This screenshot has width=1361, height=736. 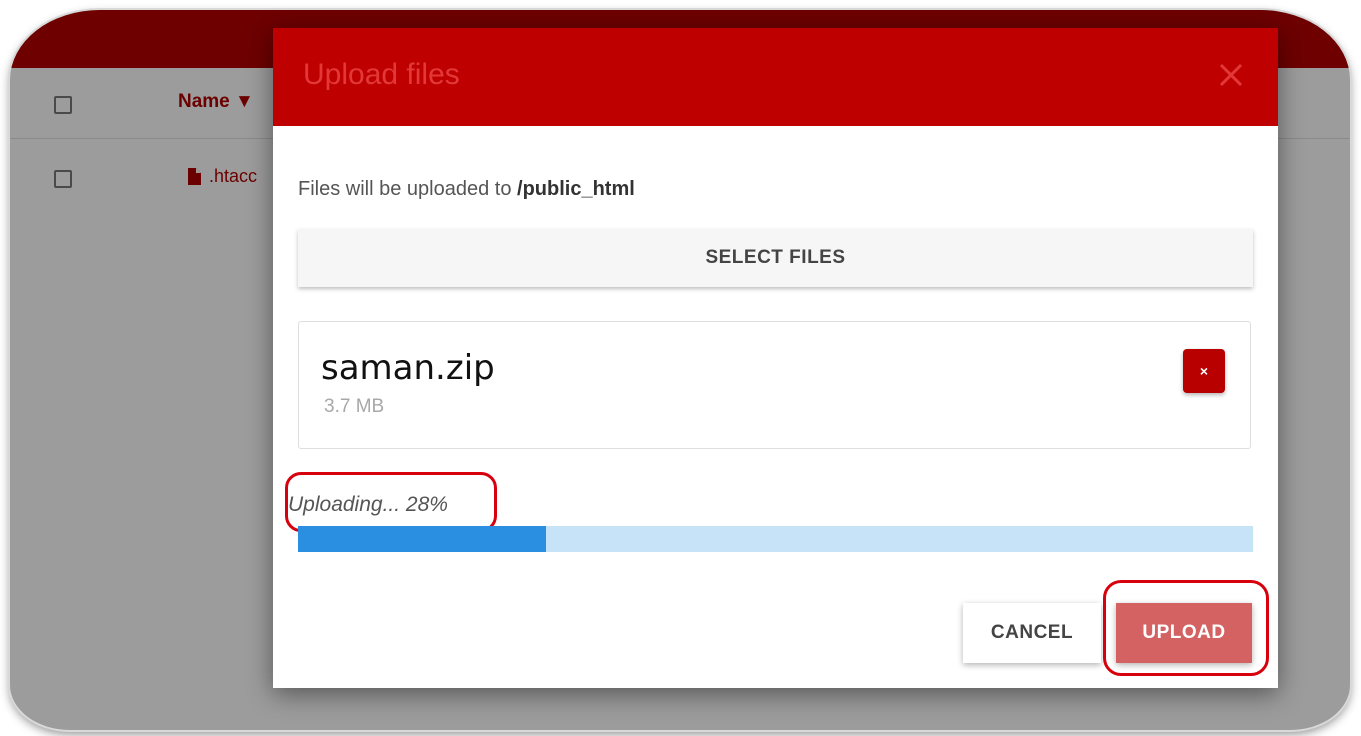 I want to click on select-files-button: SELECT FILES, so click(x=775, y=258).